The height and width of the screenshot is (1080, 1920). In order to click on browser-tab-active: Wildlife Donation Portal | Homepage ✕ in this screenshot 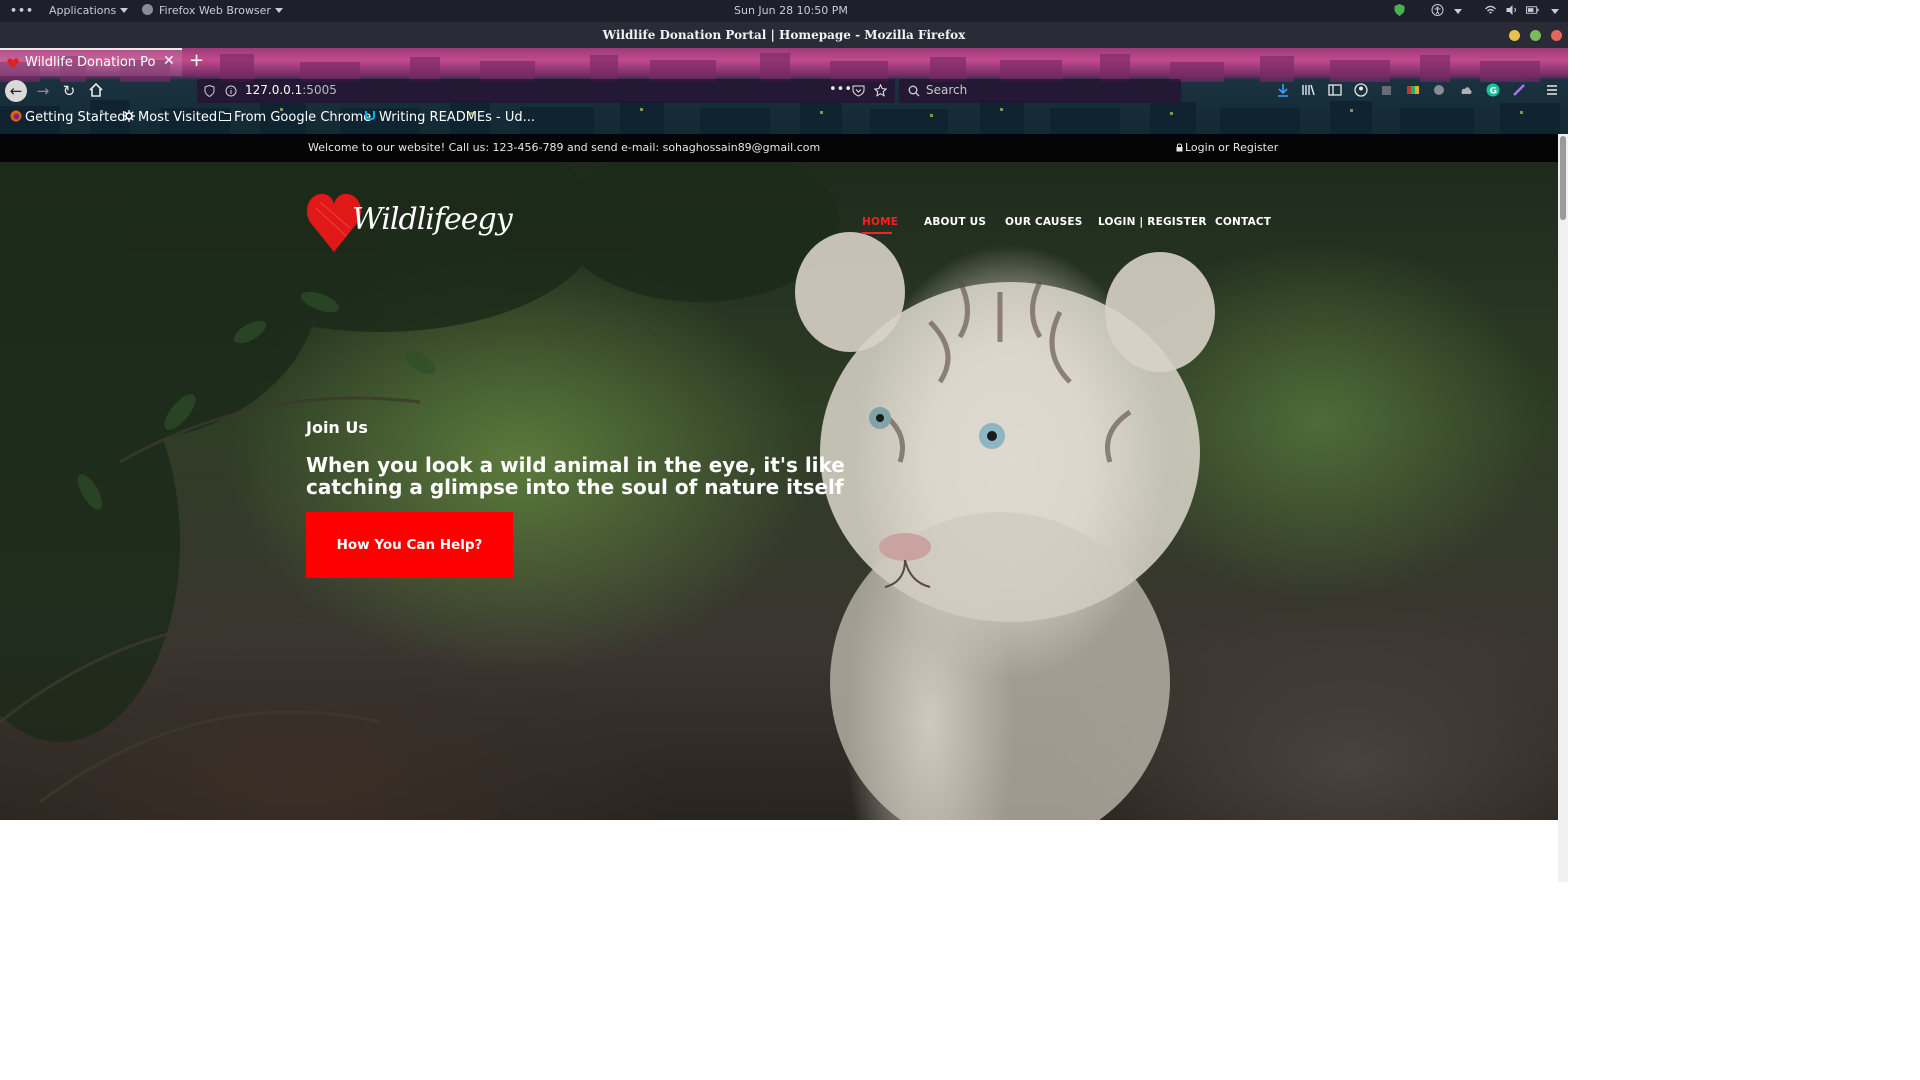, I will do `click(91, 62)`.